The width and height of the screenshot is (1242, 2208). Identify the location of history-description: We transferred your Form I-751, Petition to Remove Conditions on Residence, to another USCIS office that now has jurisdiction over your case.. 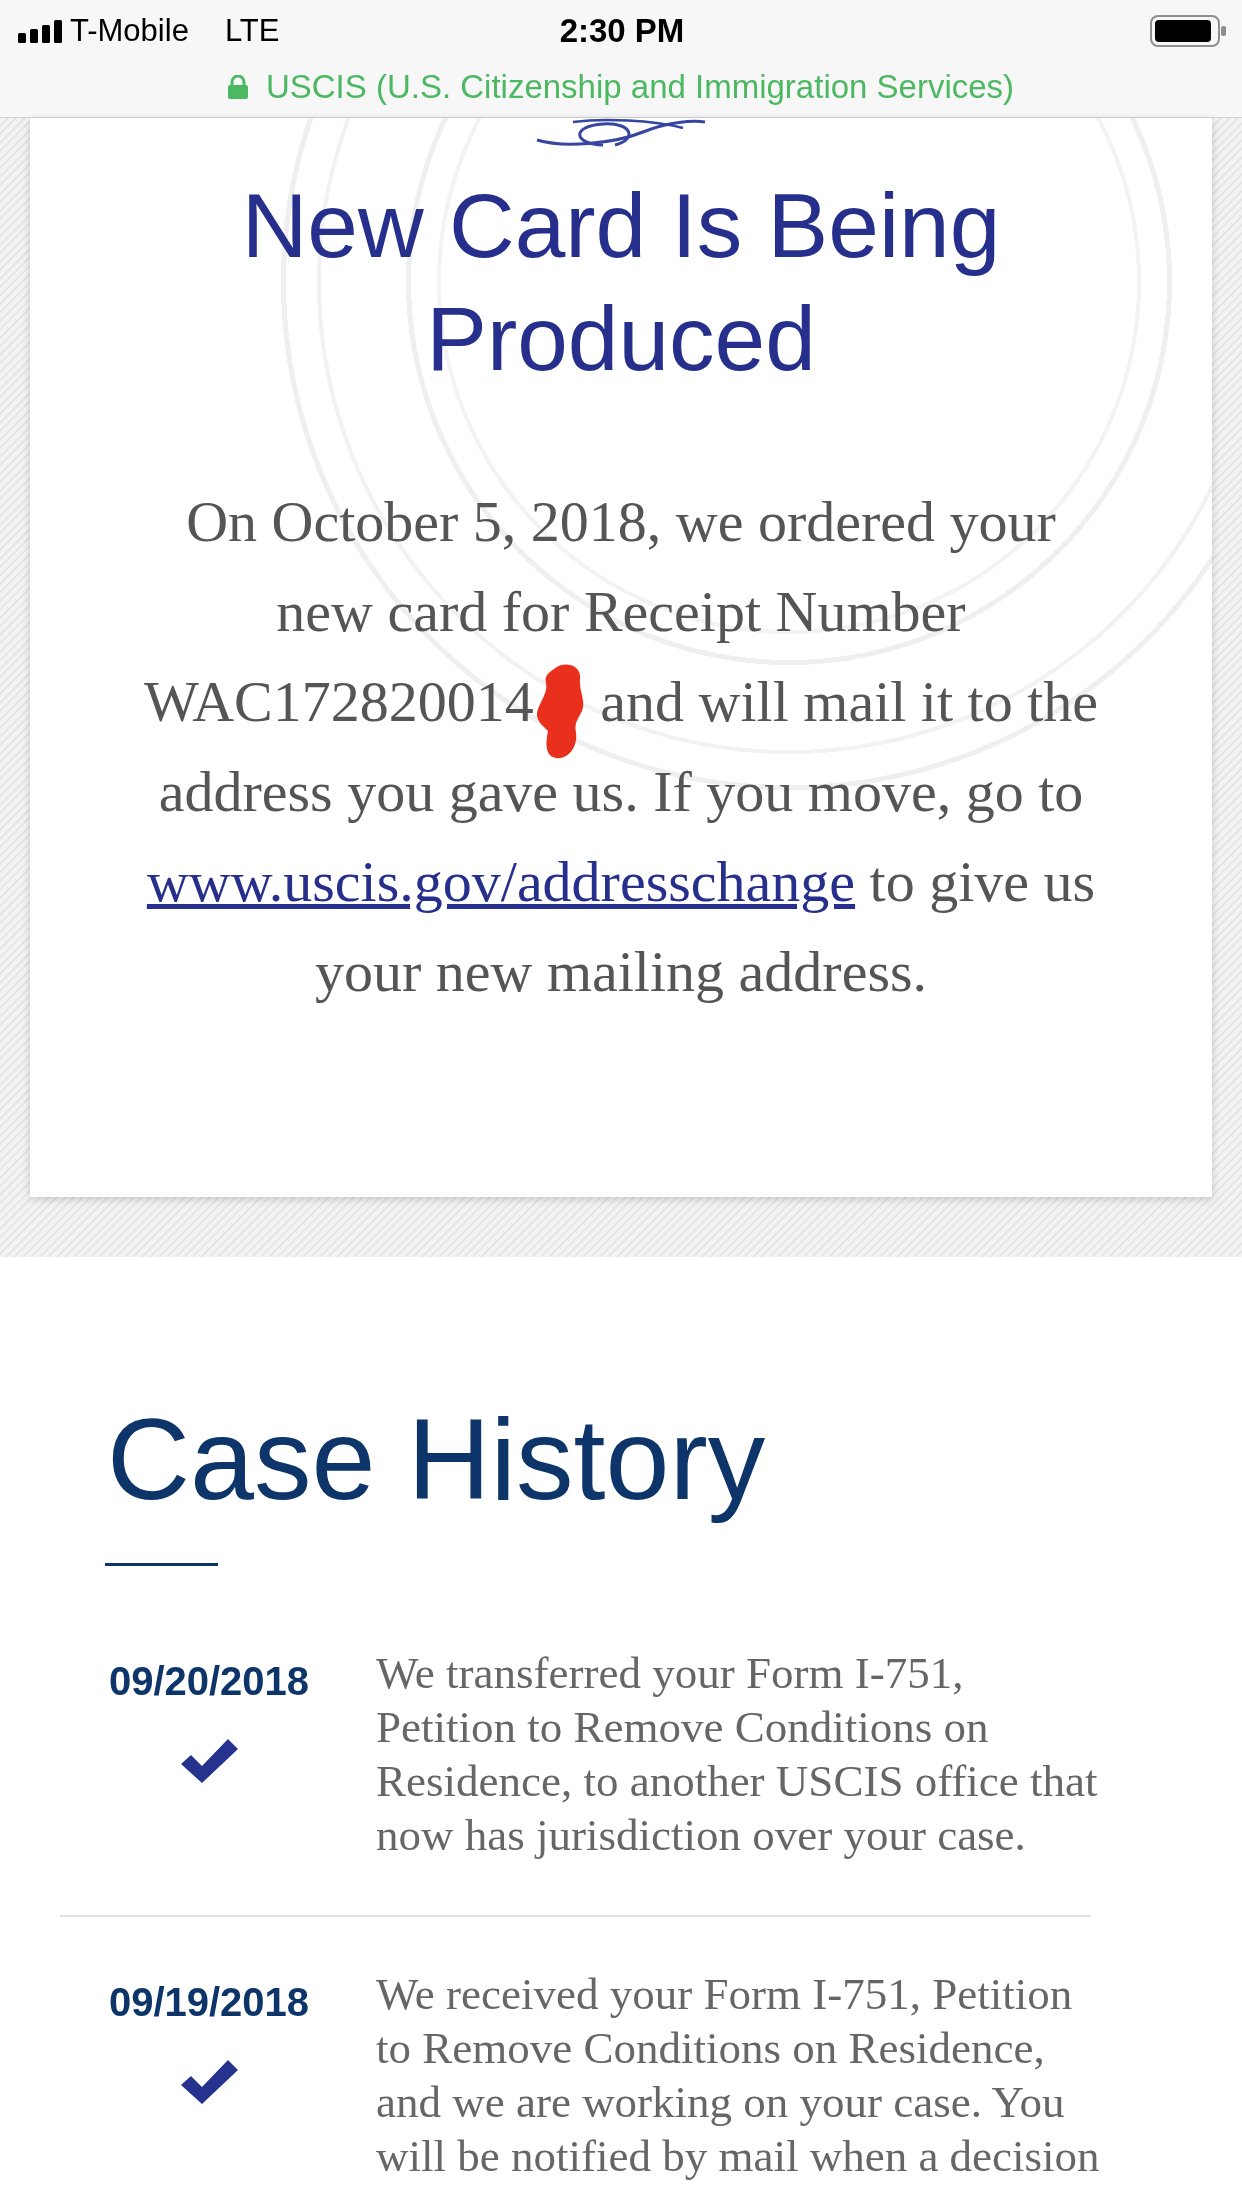
(737, 1754).